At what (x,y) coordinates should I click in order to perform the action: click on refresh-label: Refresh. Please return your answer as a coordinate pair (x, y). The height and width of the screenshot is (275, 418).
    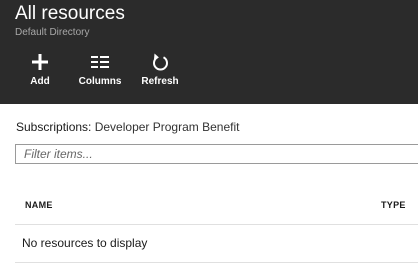
    Looking at the image, I should click on (160, 81).